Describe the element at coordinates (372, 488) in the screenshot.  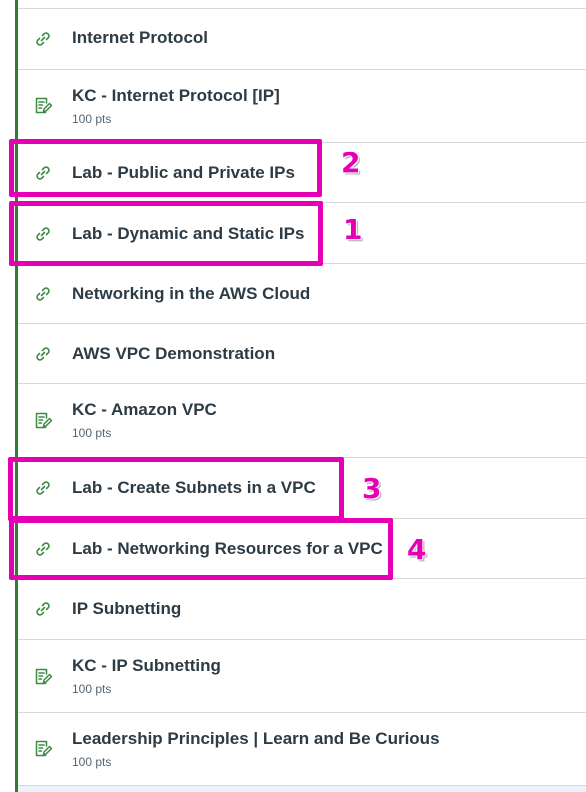
I see `annotation-number-3: 3` at that location.